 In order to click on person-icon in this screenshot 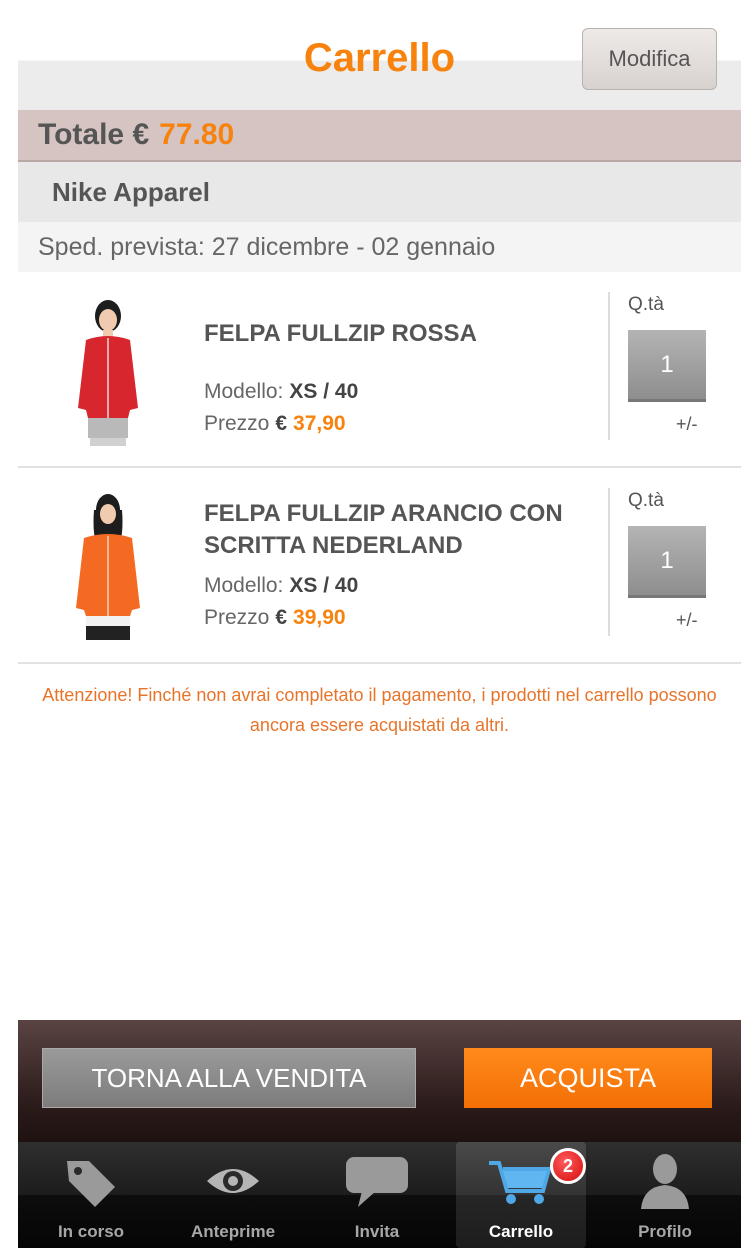, I will do `click(665, 1181)`.